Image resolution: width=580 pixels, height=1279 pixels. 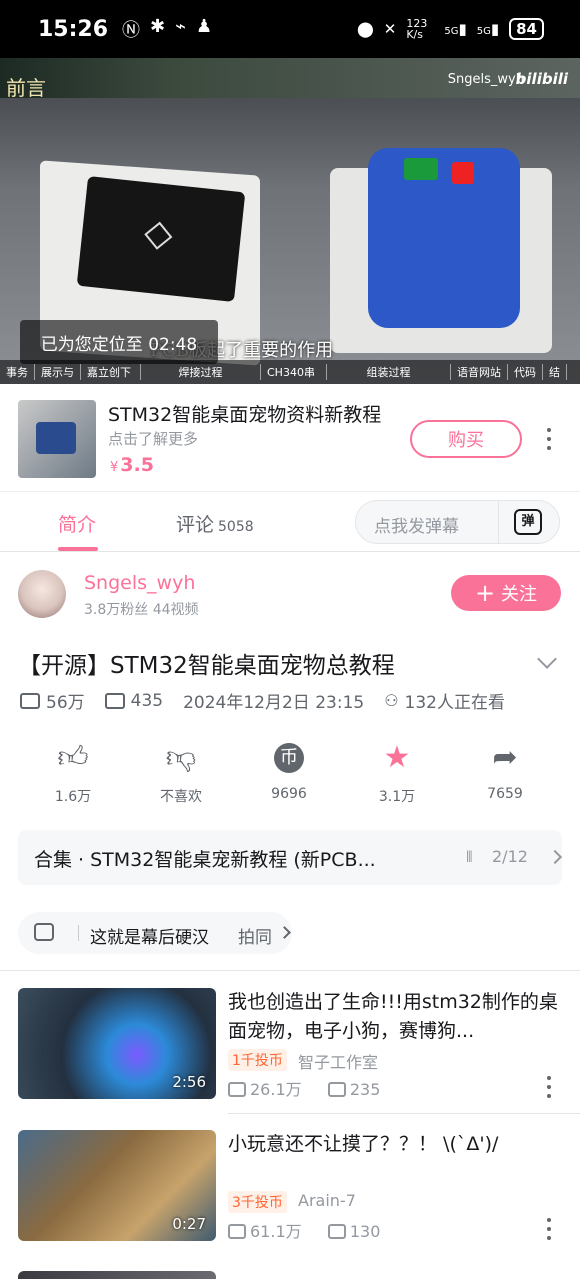 What do you see at coordinates (44, 932) in the screenshot?
I see `music-video-icon` at bounding box center [44, 932].